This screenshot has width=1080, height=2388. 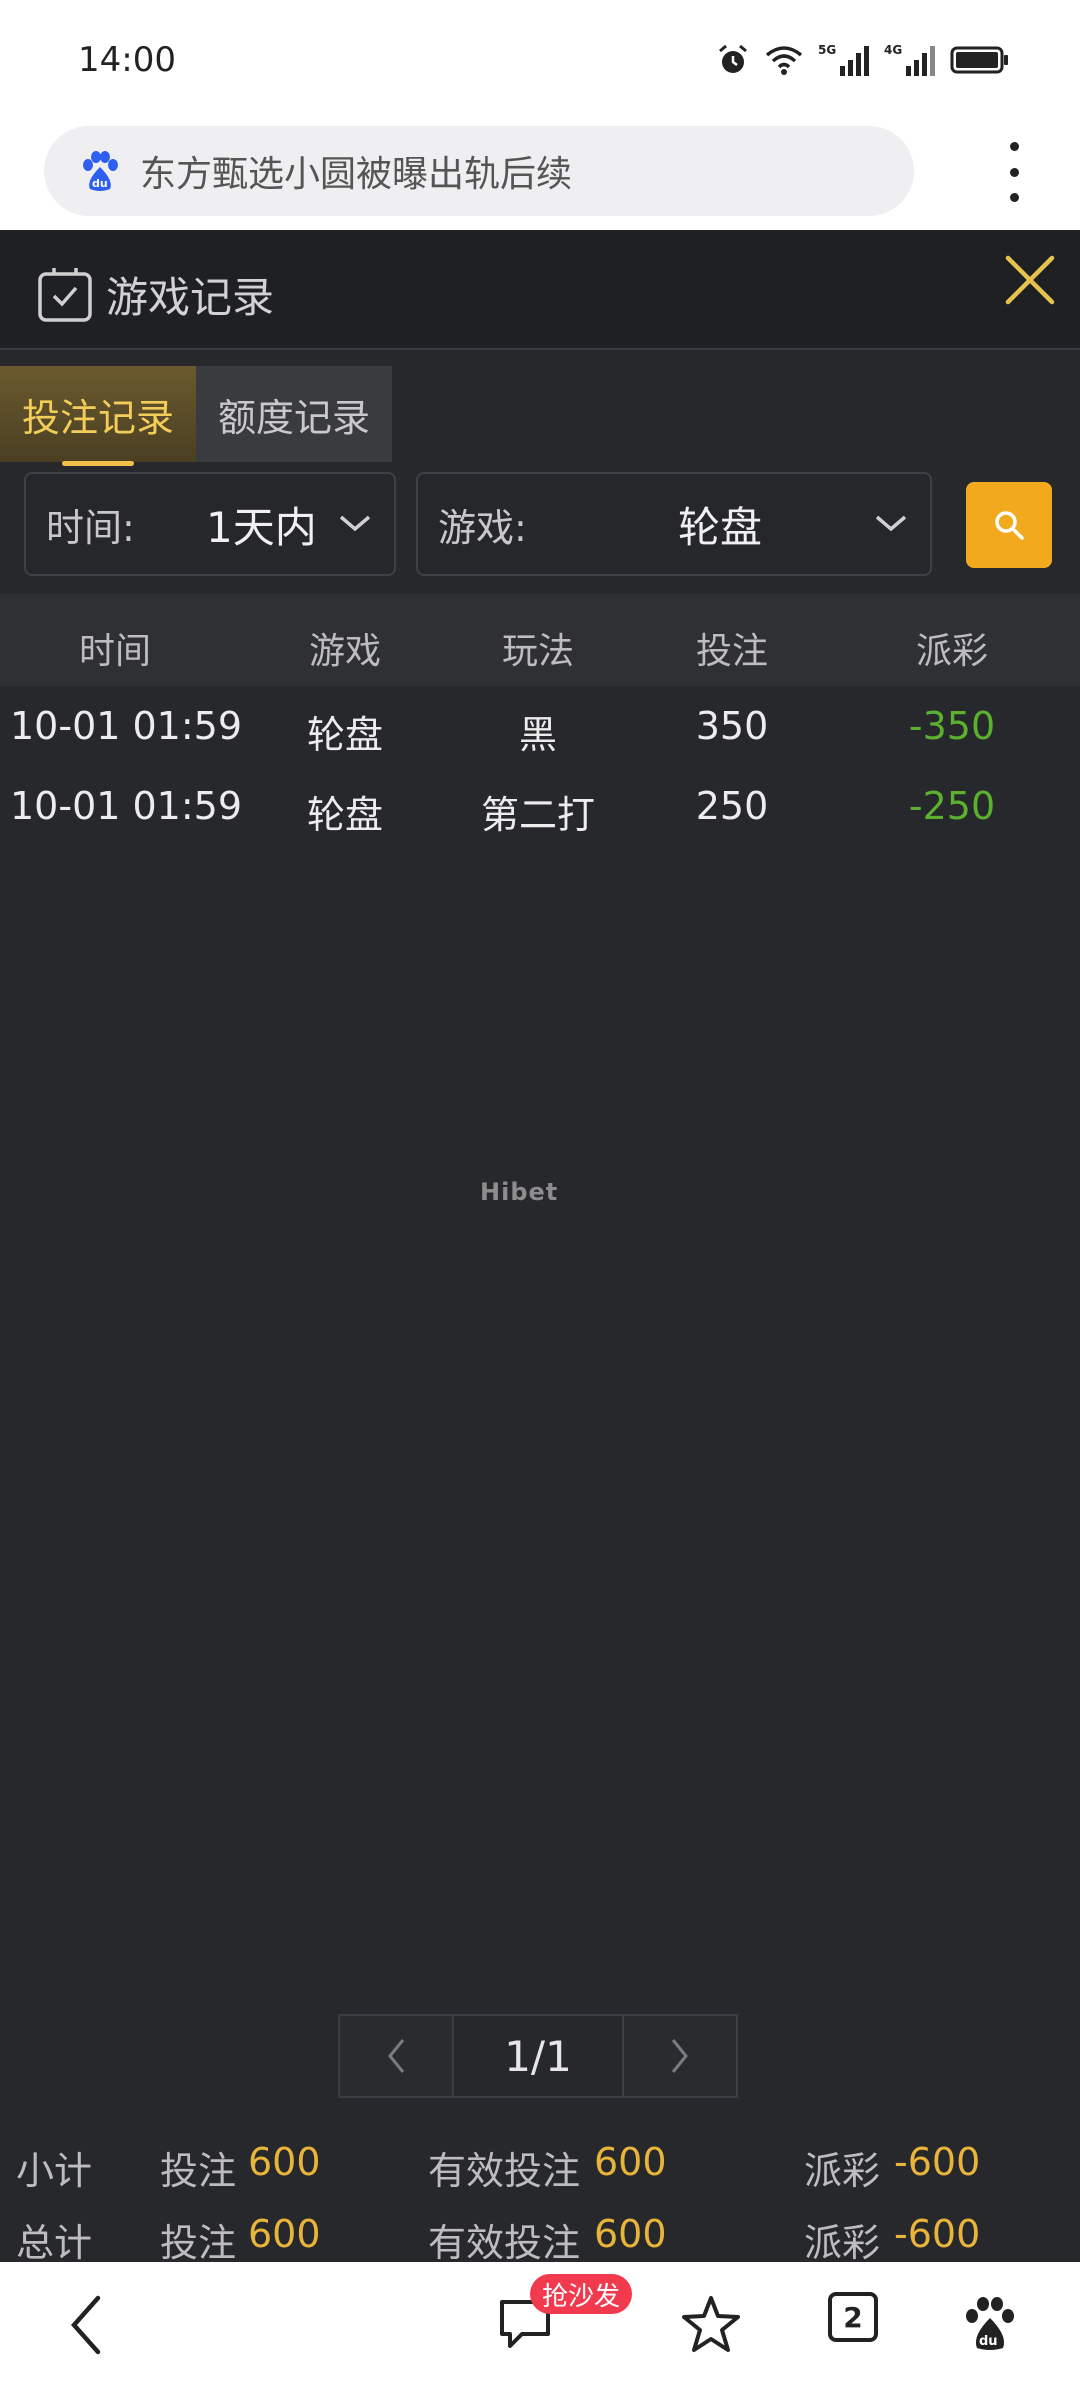 I want to click on table-header: 时间 游戏 玩法 投注 派彩, so click(x=540, y=640).